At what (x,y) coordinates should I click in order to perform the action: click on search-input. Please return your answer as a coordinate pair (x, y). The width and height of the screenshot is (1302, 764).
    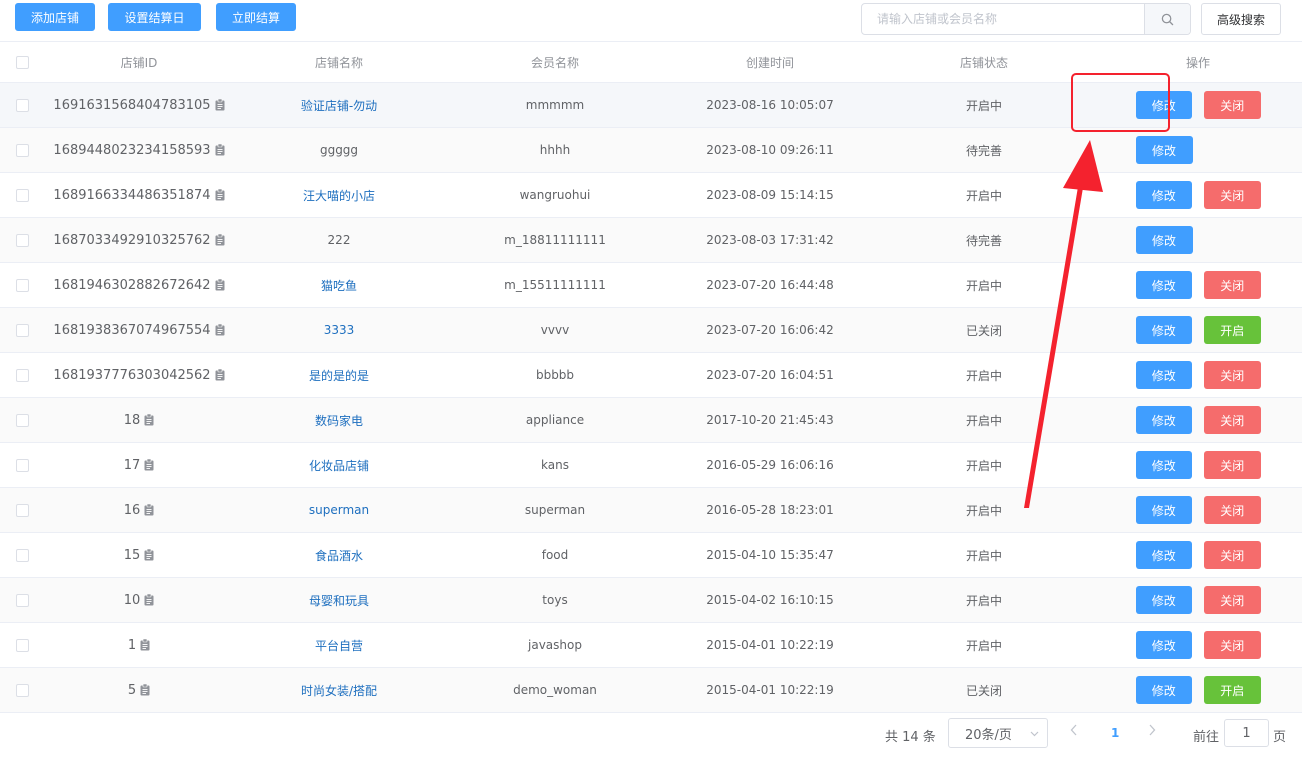
    Looking at the image, I should click on (1003, 19).